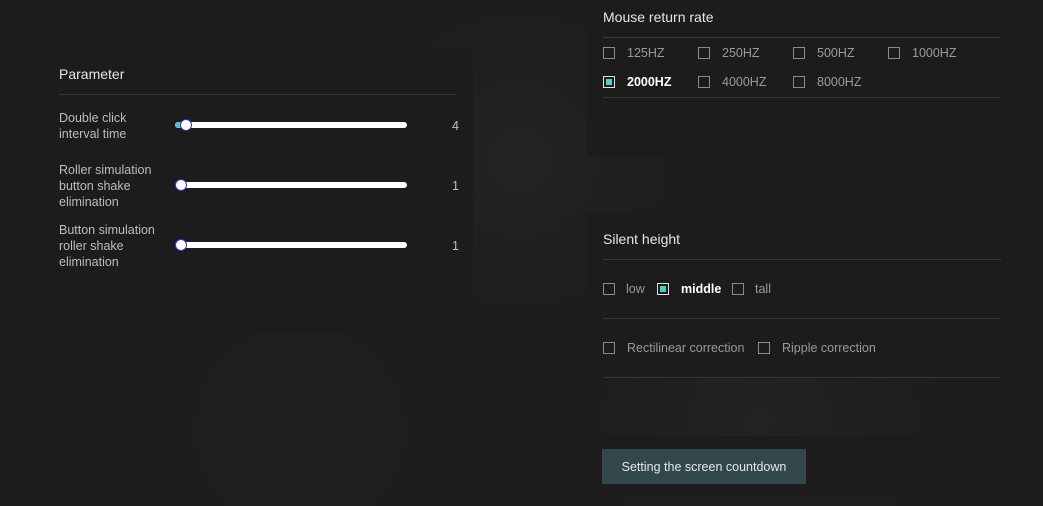  Describe the element at coordinates (686, 348) in the screenshot. I see `option-label: Rectilinear correction` at that location.